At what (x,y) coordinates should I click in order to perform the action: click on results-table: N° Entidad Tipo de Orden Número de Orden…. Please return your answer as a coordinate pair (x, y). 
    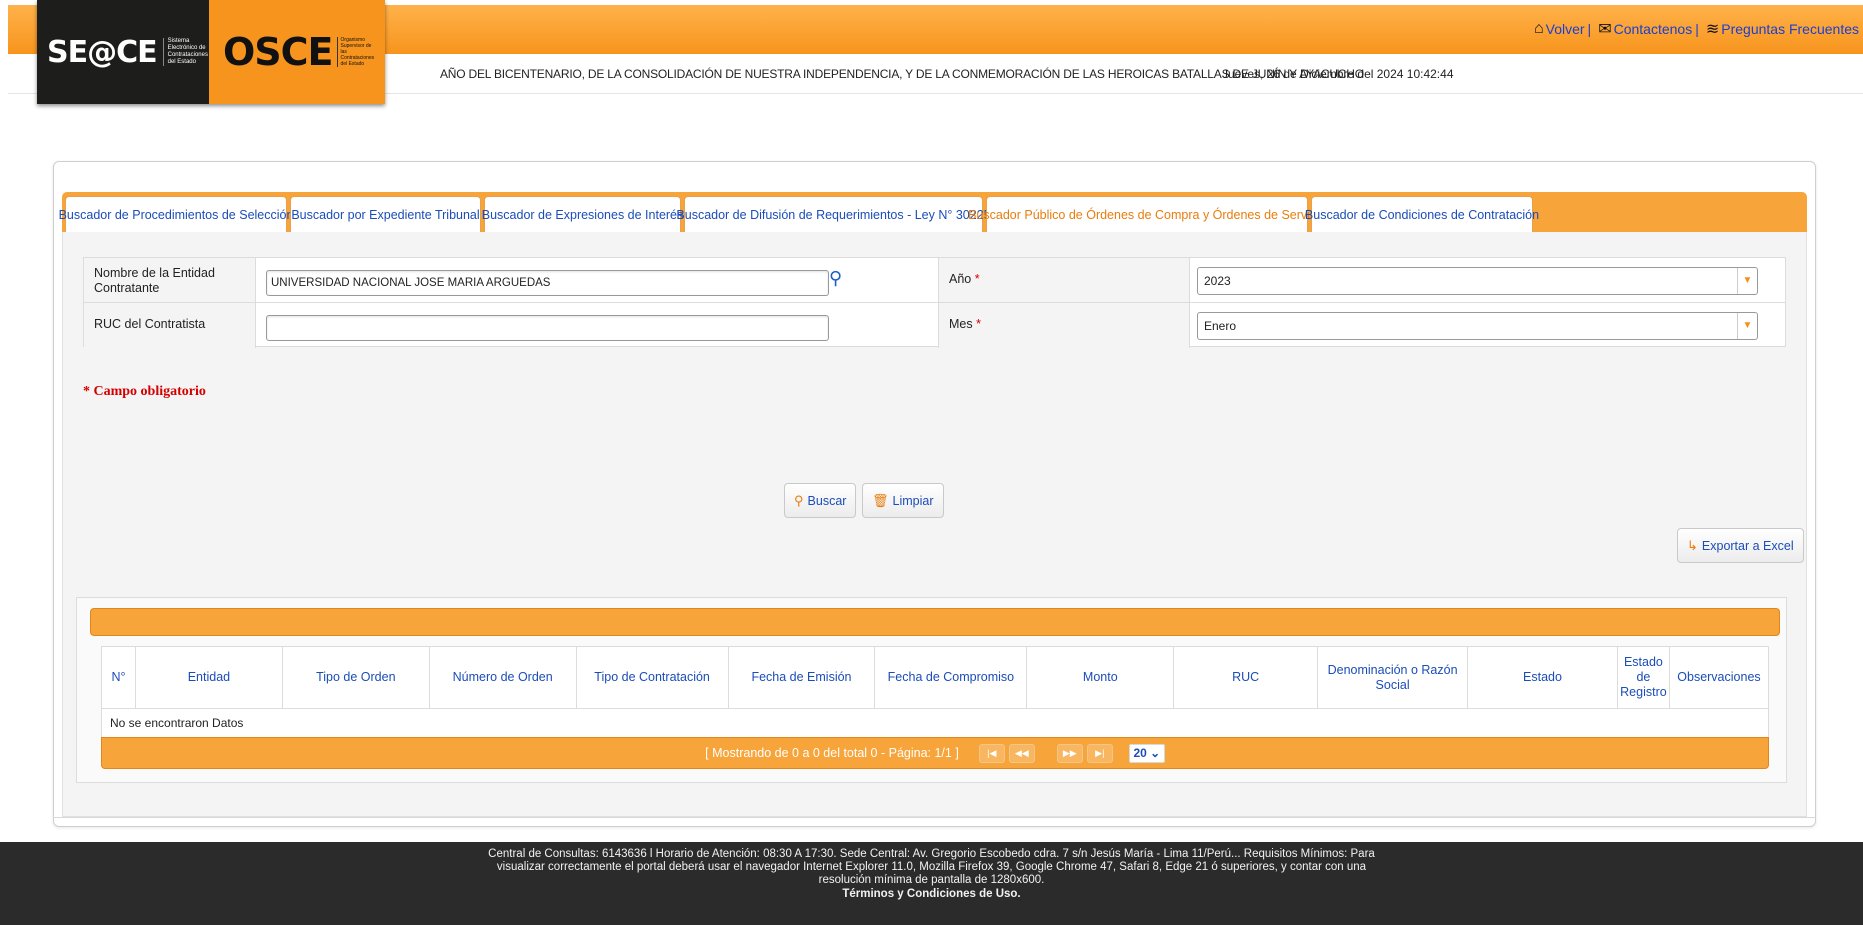
    Looking at the image, I should click on (935, 692).